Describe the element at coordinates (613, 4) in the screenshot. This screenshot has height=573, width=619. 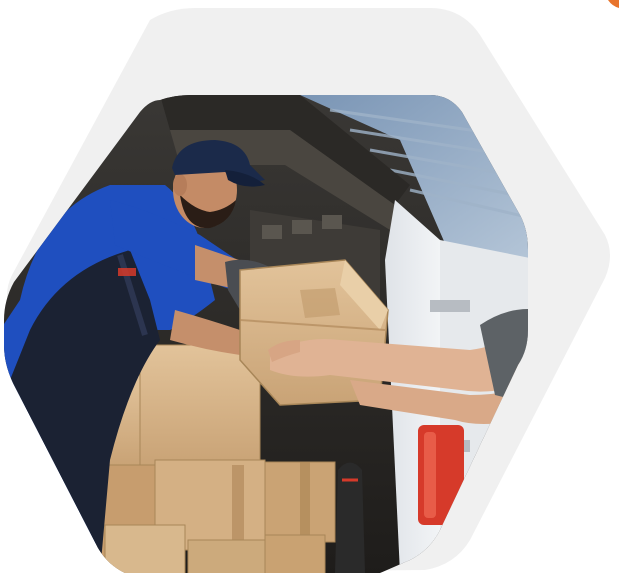
I see `accent-corner-shape` at that location.